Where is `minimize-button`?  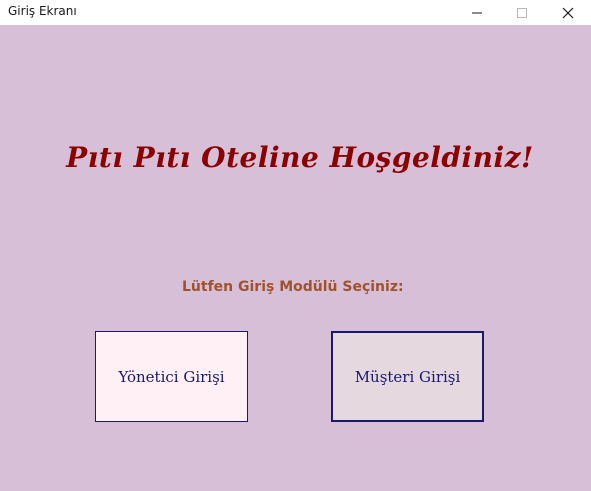 minimize-button is located at coordinates (477, 12).